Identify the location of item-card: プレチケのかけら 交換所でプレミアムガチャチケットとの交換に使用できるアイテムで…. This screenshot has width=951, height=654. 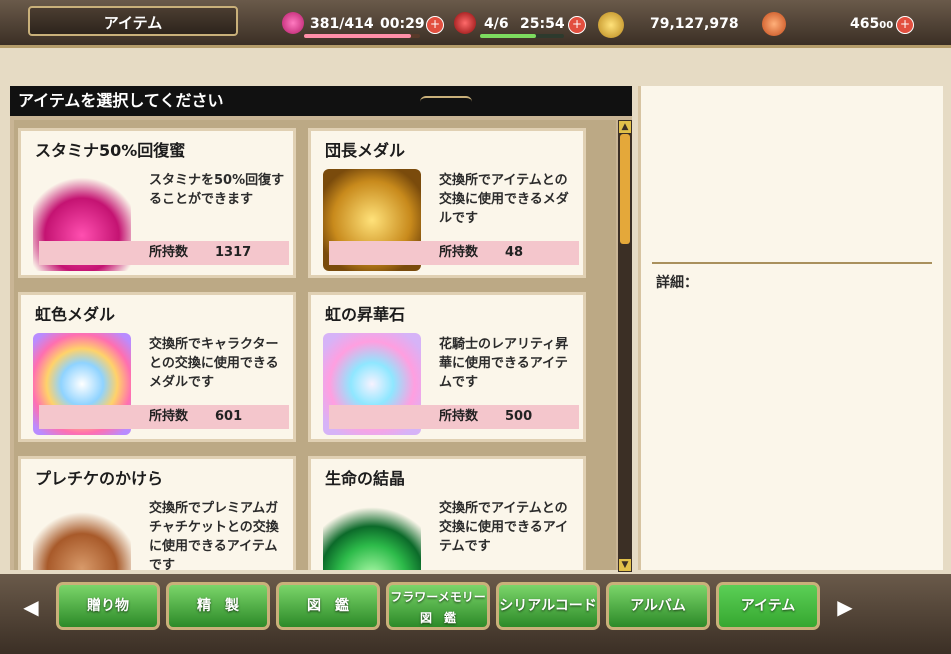
(157, 513).